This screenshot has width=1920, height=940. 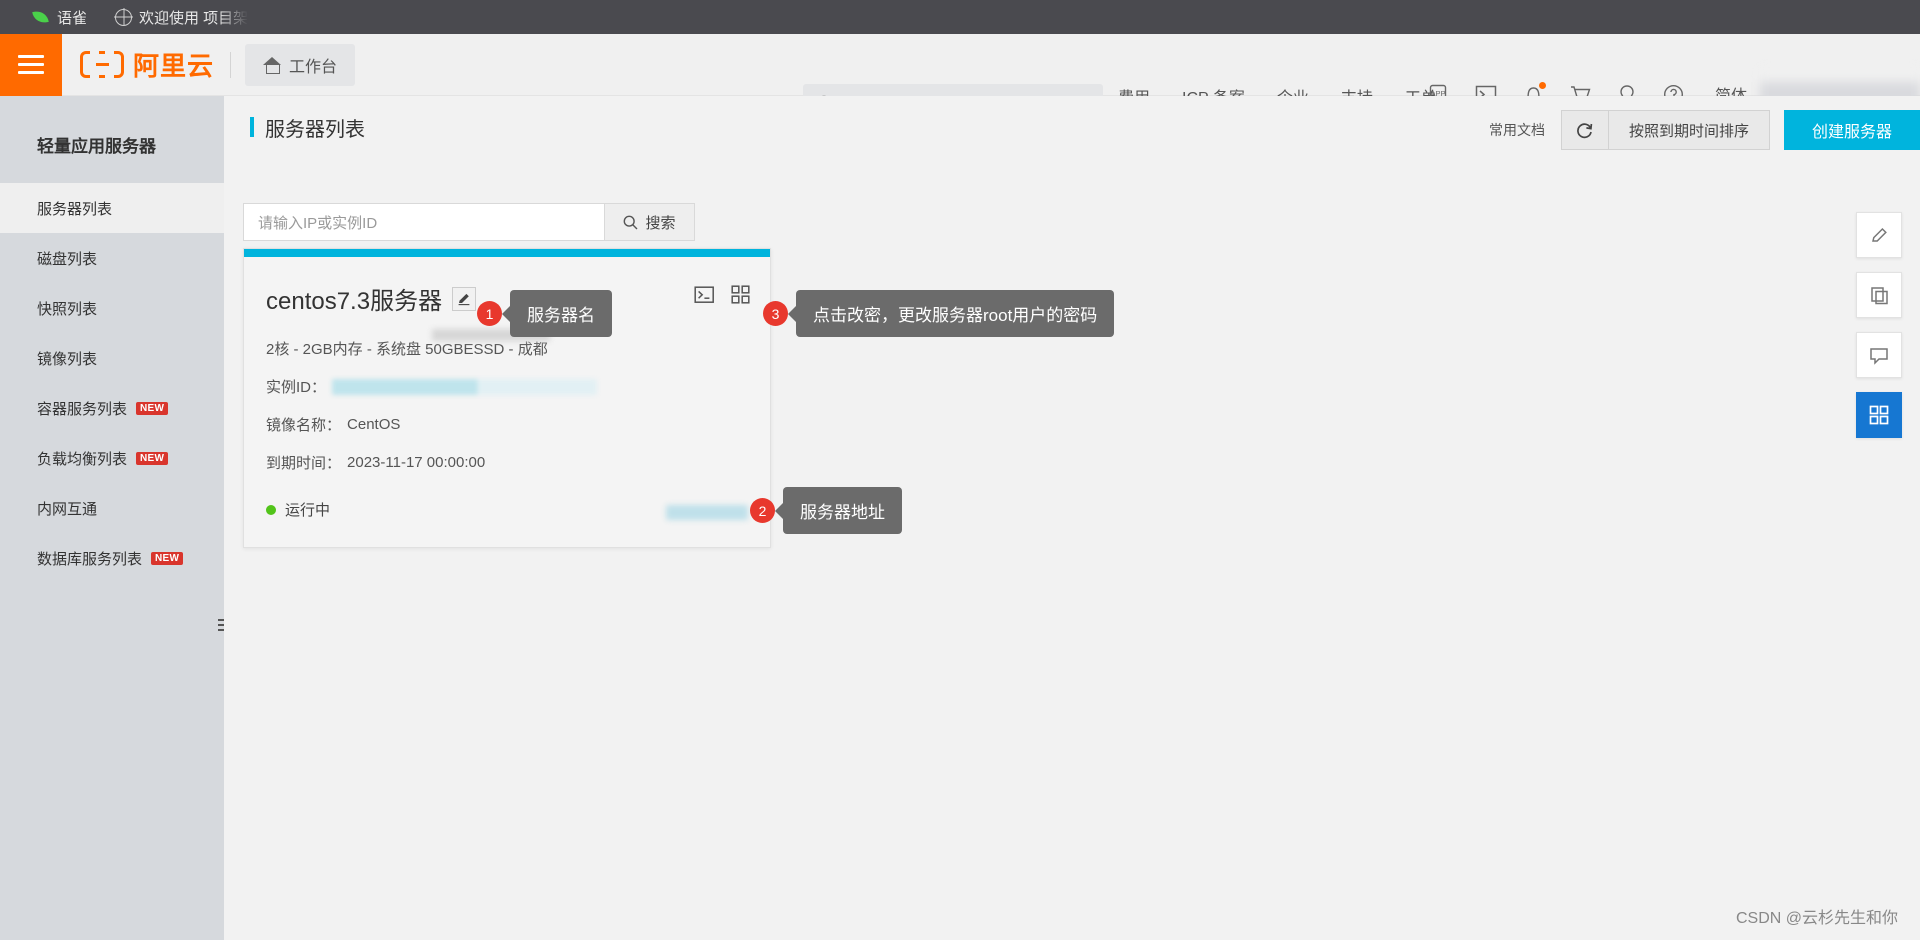 I want to click on sidebar-item-database-service-list: 数据库服务列表 NEW, so click(x=112, y=558).